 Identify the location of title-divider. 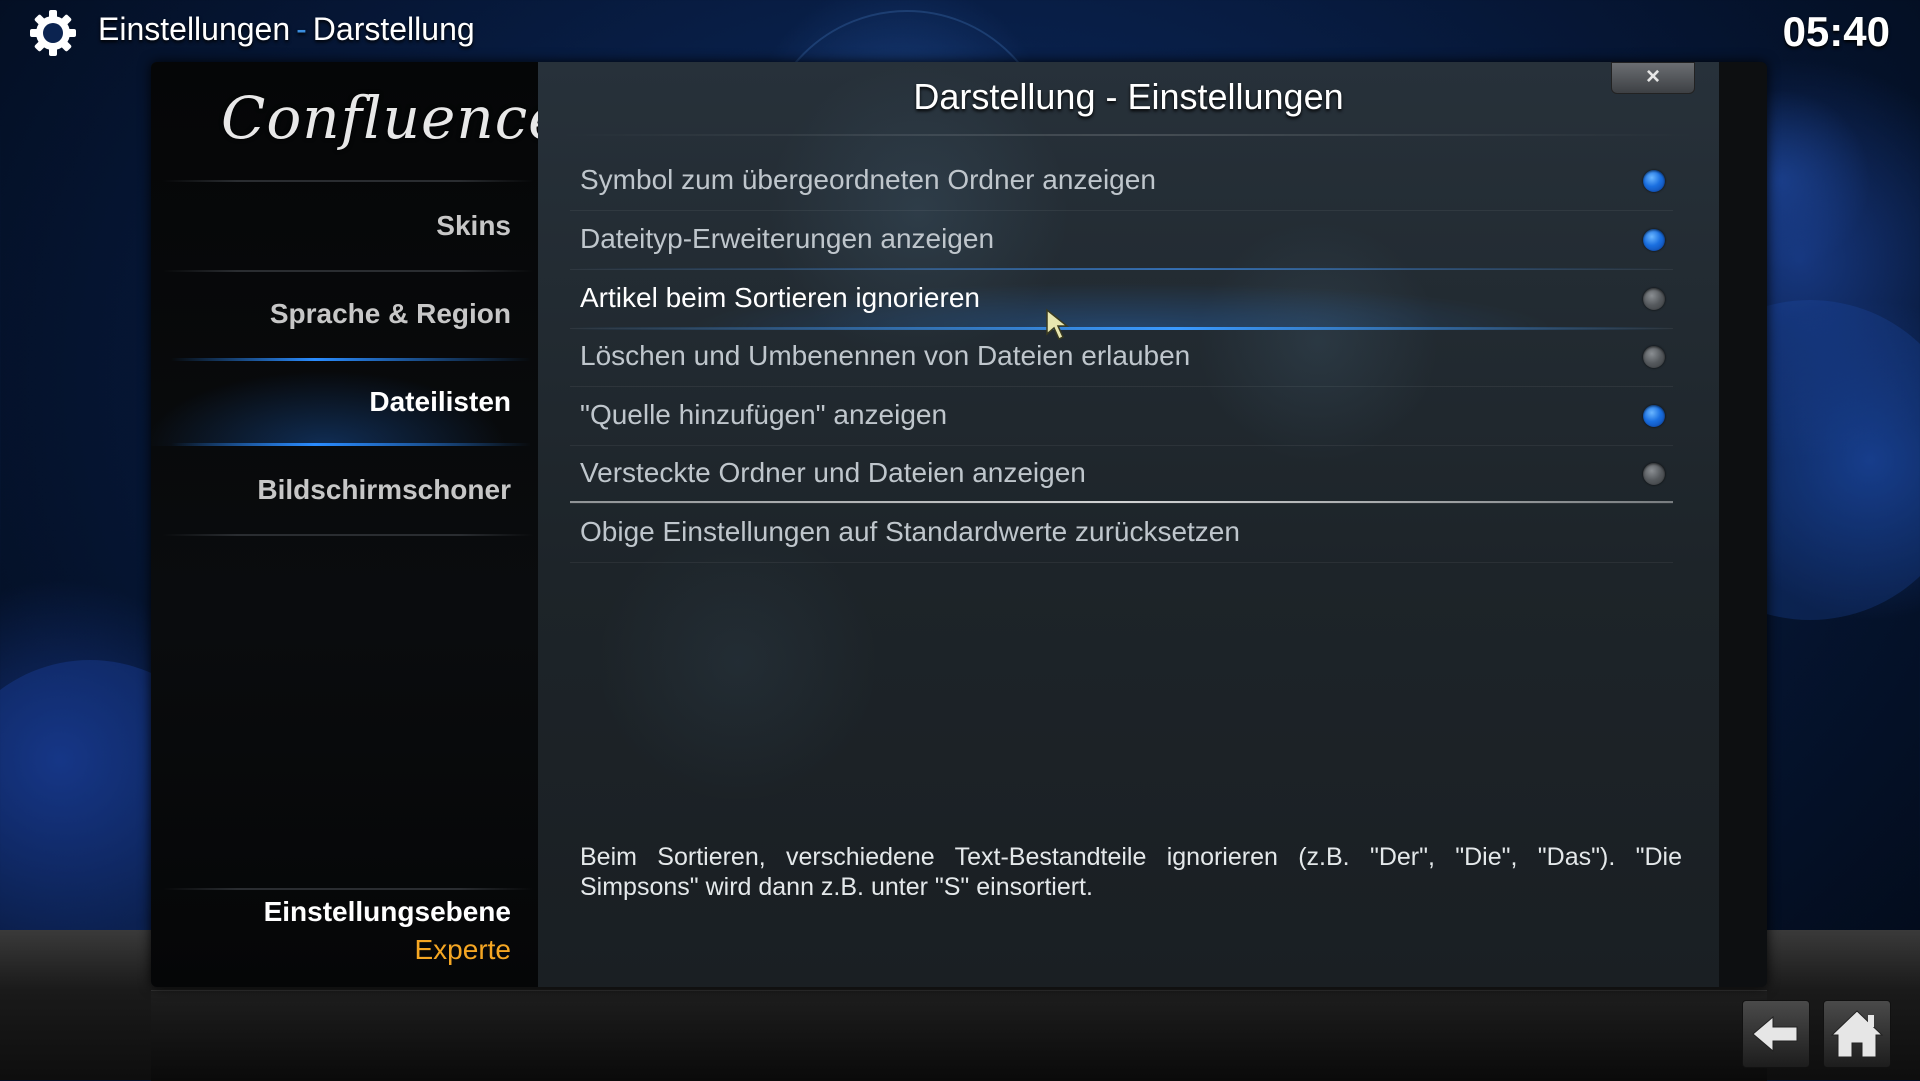
(1128, 135).